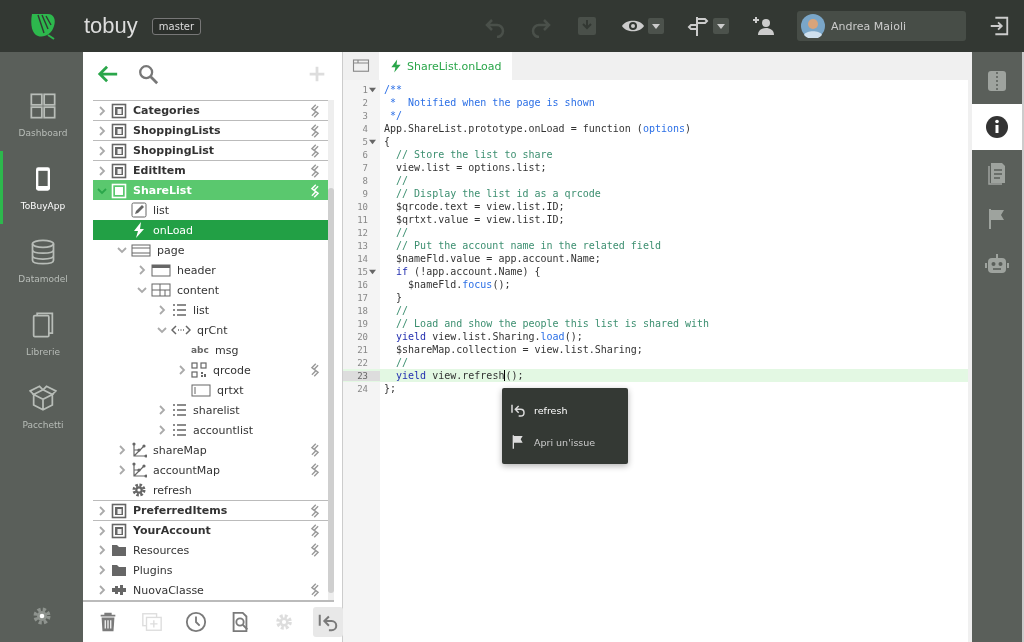 The image size is (1024, 642). What do you see at coordinates (210, 330) in the screenshot?
I see `tree-item: qrCnt` at bounding box center [210, 330].